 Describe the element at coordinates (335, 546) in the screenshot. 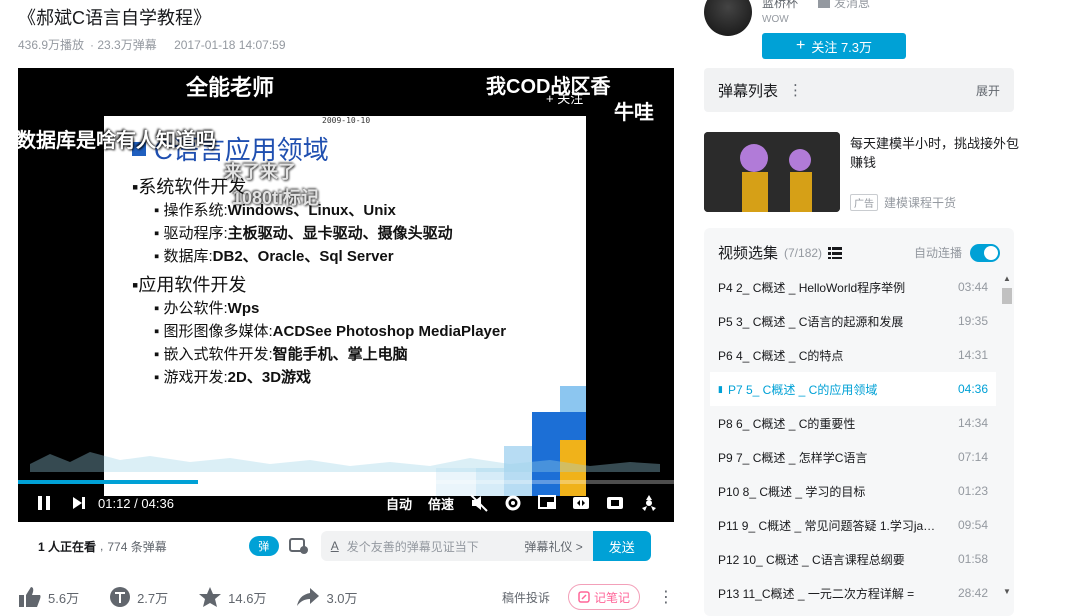

I see `text-style-icon: A` at that location.